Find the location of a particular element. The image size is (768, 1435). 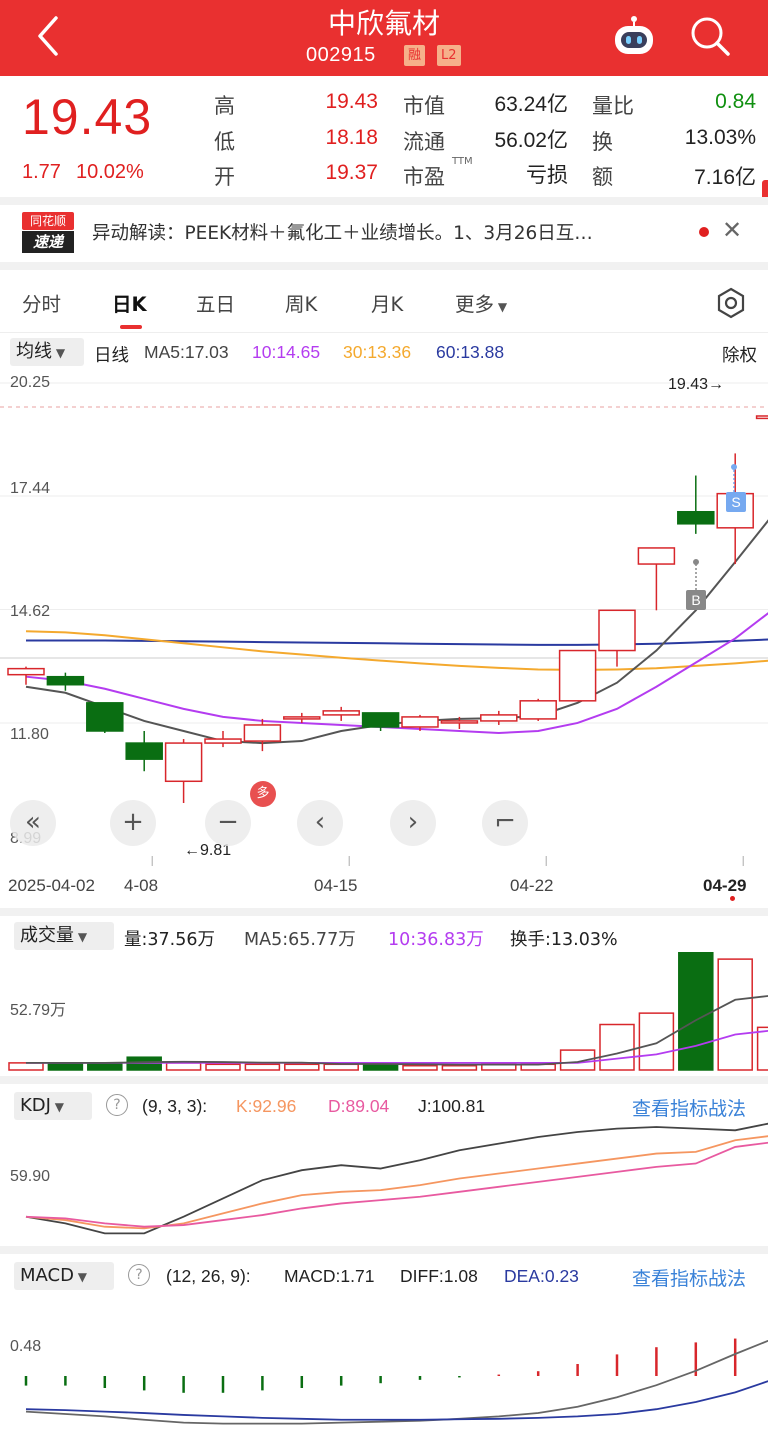

sell-marker: S is located at coordinates (736, 502).